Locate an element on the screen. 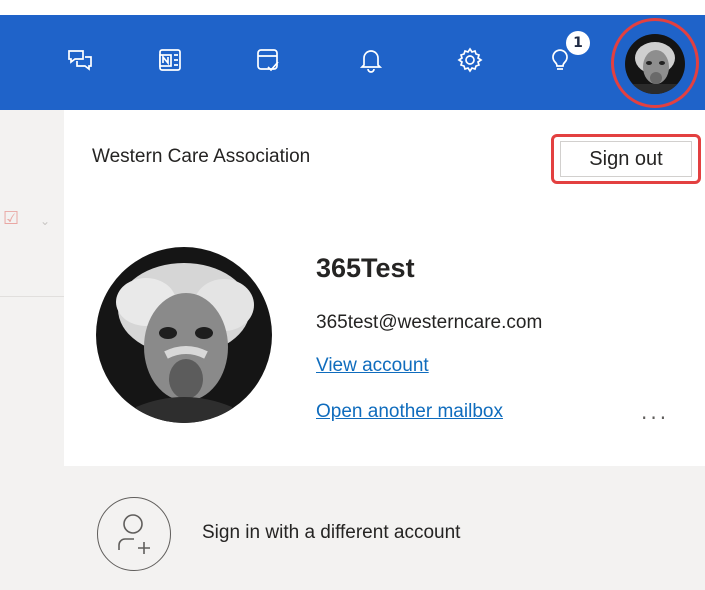 This screenshot has width=705, height=590. my-day-button is located at coordinates (268, 60).